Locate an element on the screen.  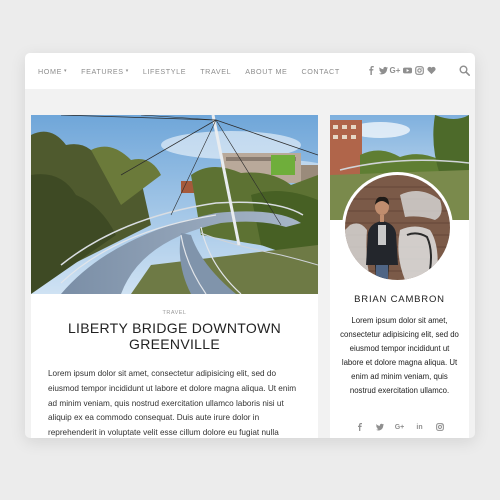
author-avatar is located at coordinates (397, 227).